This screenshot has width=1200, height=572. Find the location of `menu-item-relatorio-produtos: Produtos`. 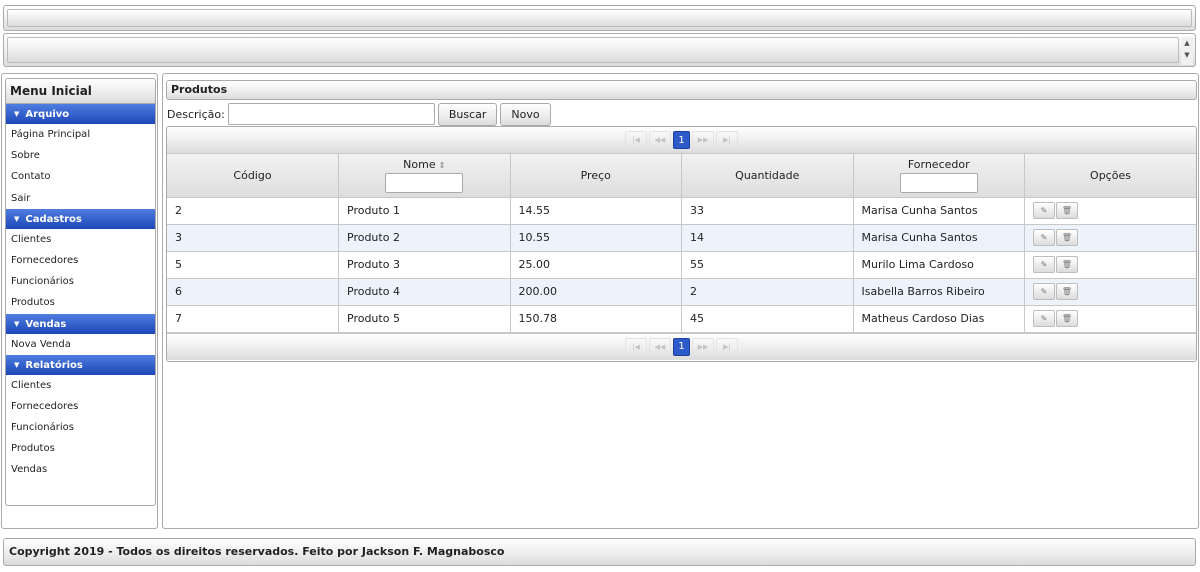

menu-item-relatorio-produtos: Produtos is located at coordinates (80, 448).